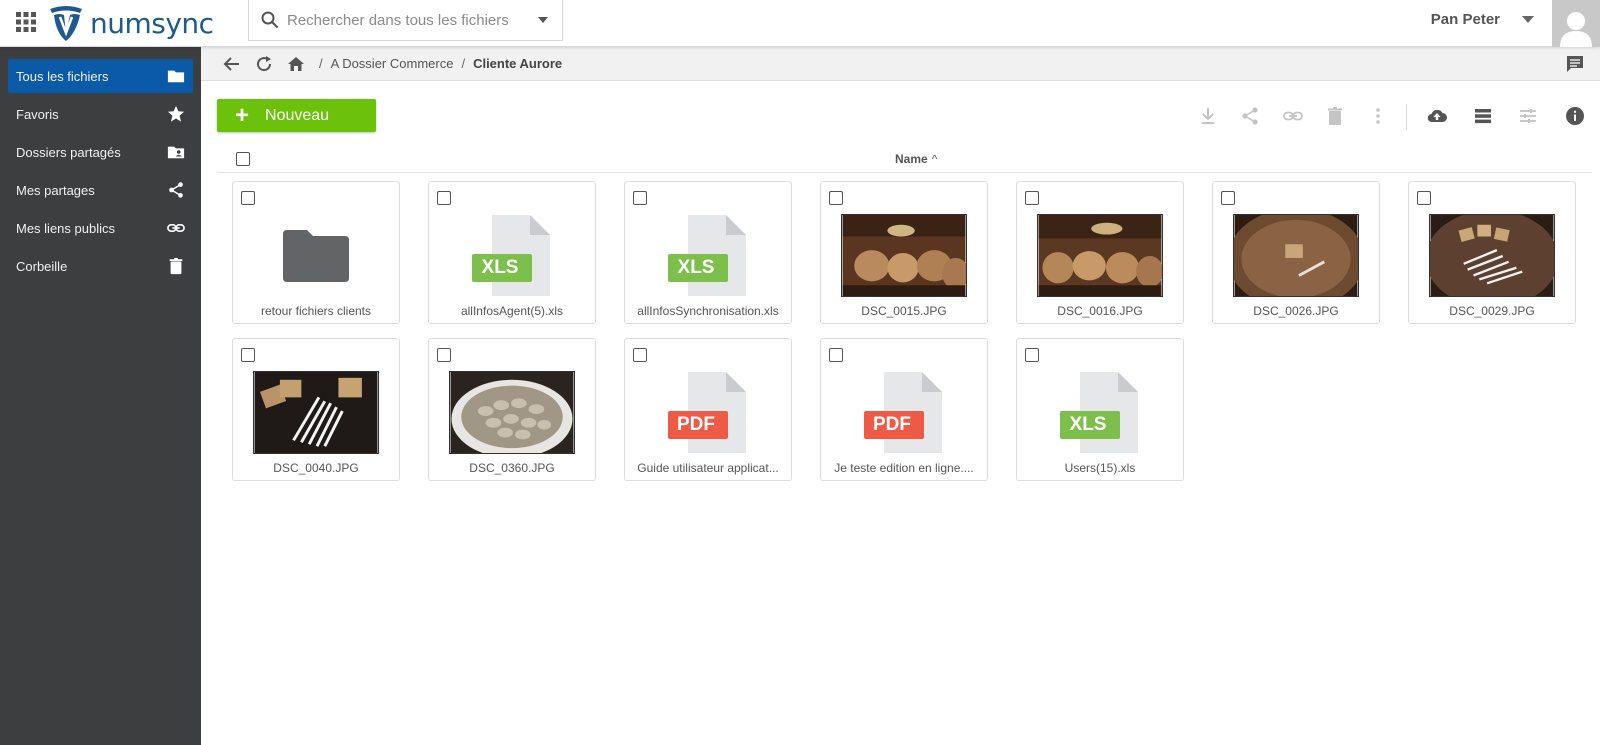 The height and width of the screenshot is (745, 1600). I want to click on list-header: Name ^, so click(904, 159).